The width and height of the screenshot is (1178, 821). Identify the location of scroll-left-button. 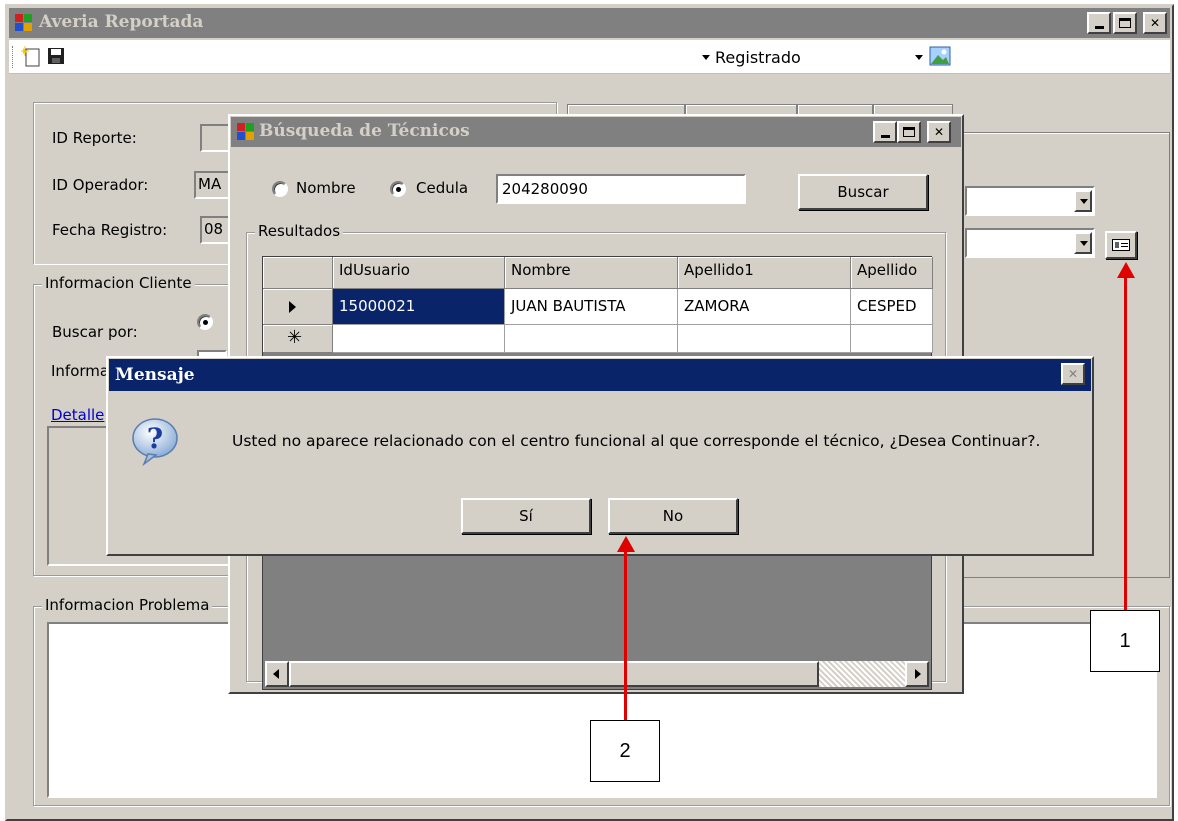
(277, 674).